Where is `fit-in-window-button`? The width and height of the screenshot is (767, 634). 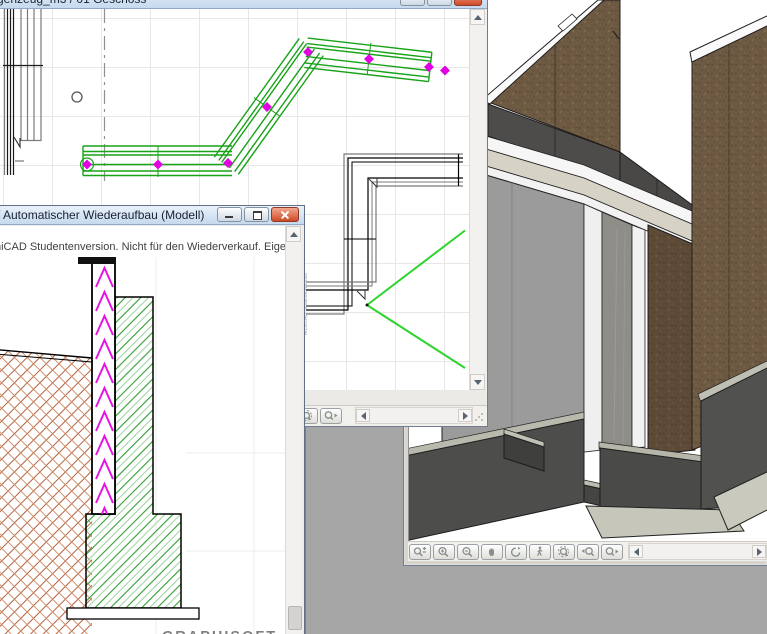 fit-in-window-button is located at coordinates (564, 551).